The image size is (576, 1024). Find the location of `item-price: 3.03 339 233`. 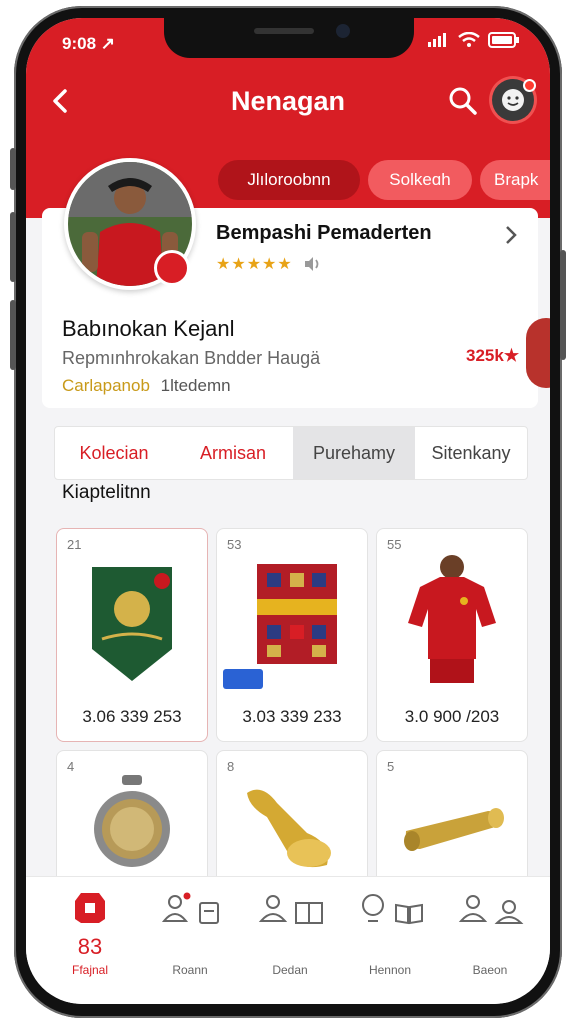

item-price: 3.03 339 233 is located at coordinates (292, 716).